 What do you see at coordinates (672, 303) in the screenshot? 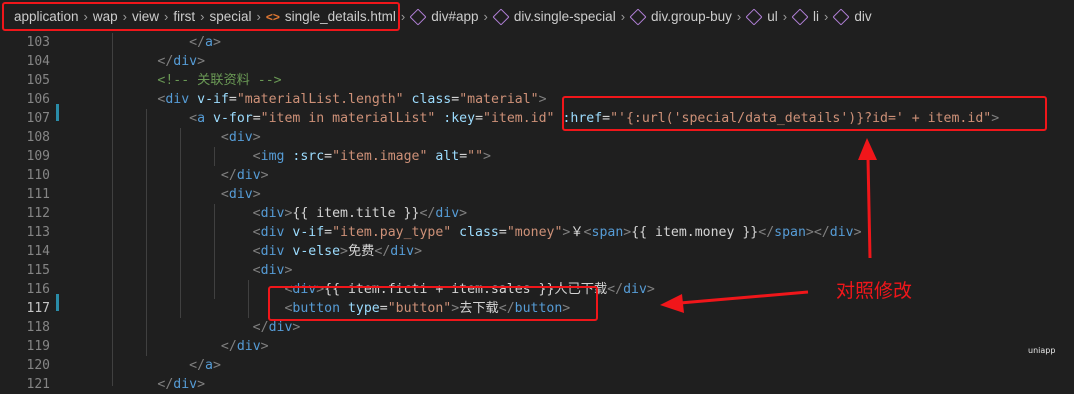
I see `arrow-left-head` at bounding box center [672, 303].